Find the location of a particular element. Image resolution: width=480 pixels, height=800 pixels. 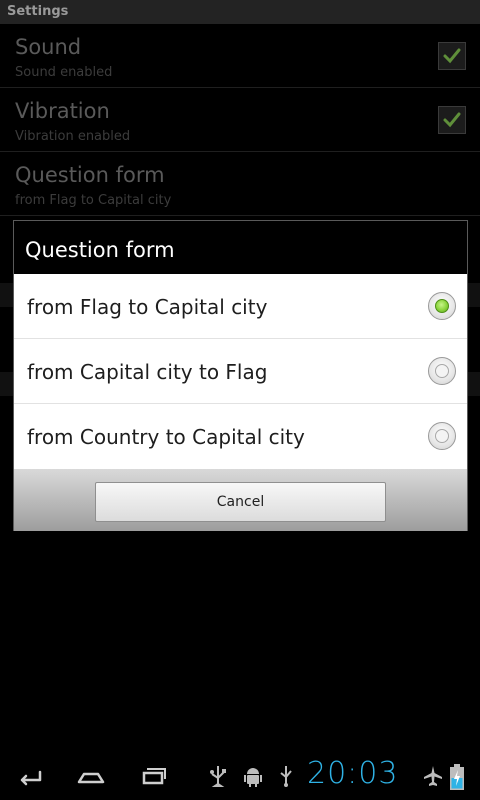

vibration-checkbox is located at coordinates (452, 120).